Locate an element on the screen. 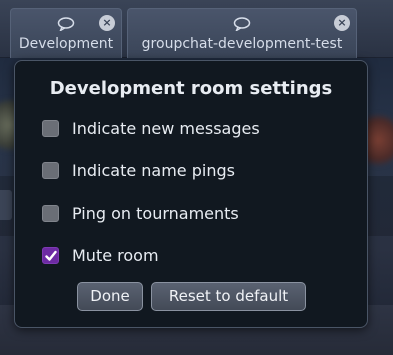  tab-label: groupchat-development-test is located at coordinates (242, 44).